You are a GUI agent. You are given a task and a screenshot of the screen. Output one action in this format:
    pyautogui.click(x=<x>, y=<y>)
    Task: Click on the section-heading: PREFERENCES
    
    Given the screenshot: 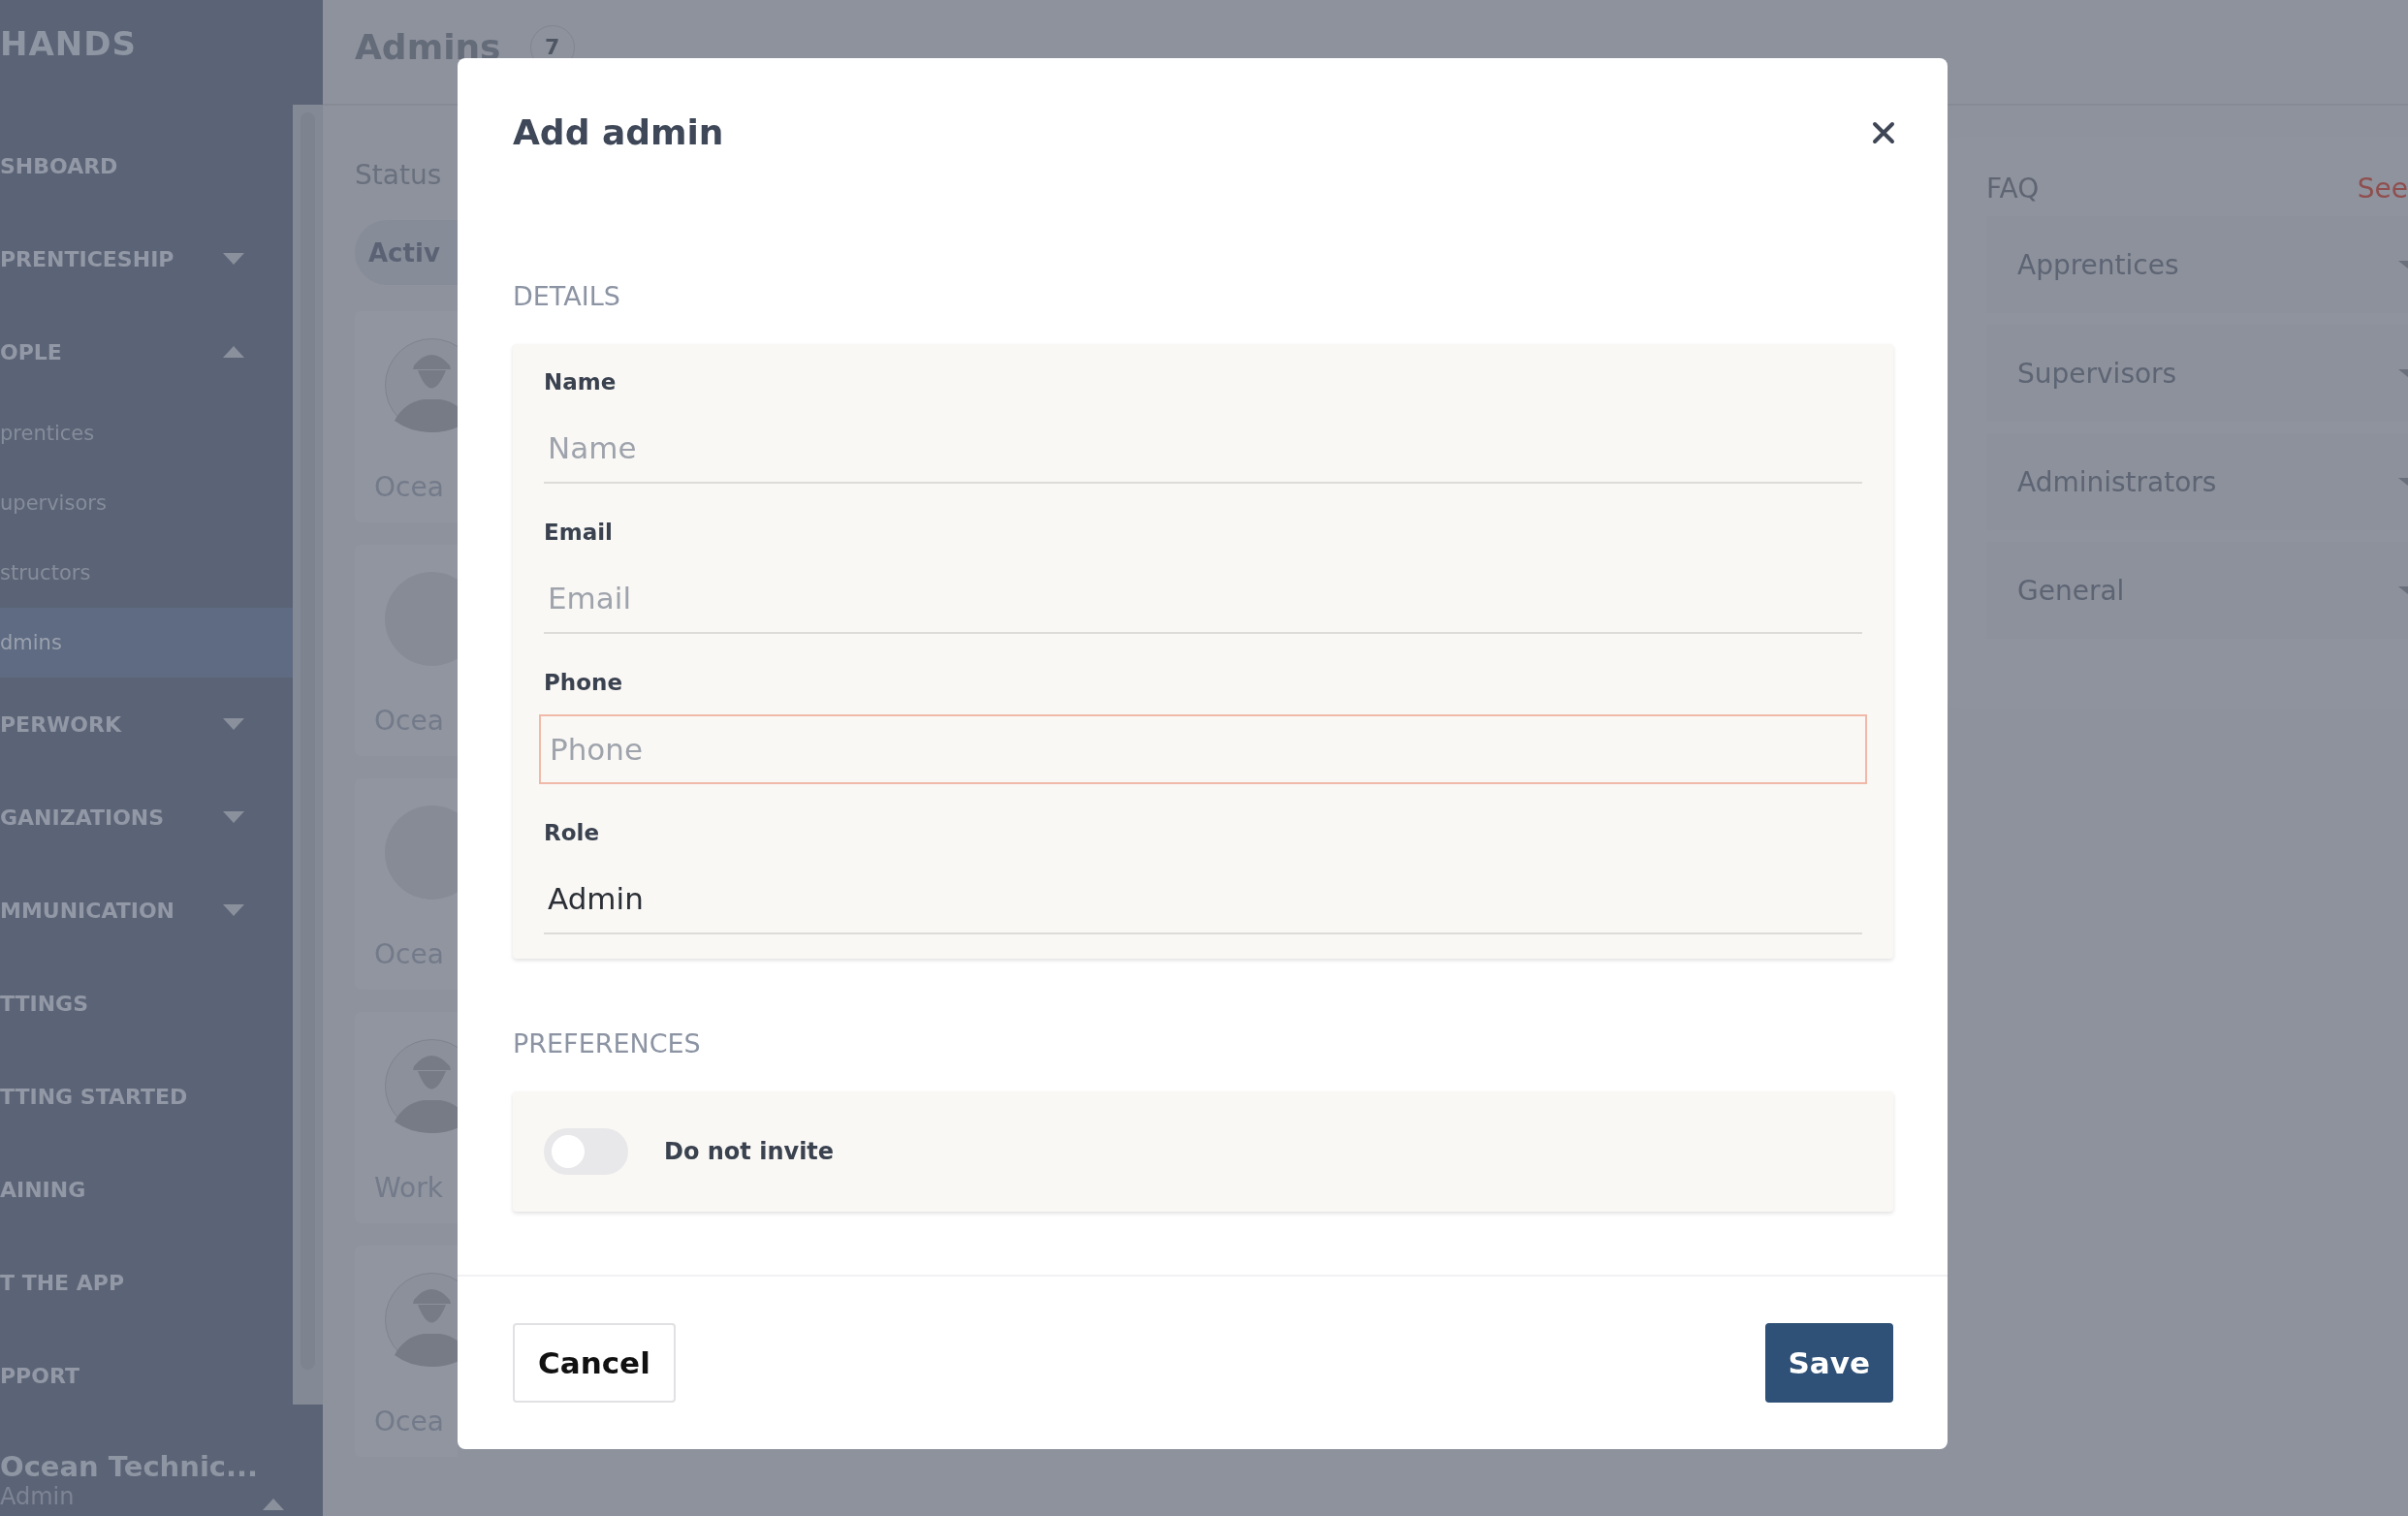 What is the action you would take?
    pyautogui.click(x=607, y=1043)
    